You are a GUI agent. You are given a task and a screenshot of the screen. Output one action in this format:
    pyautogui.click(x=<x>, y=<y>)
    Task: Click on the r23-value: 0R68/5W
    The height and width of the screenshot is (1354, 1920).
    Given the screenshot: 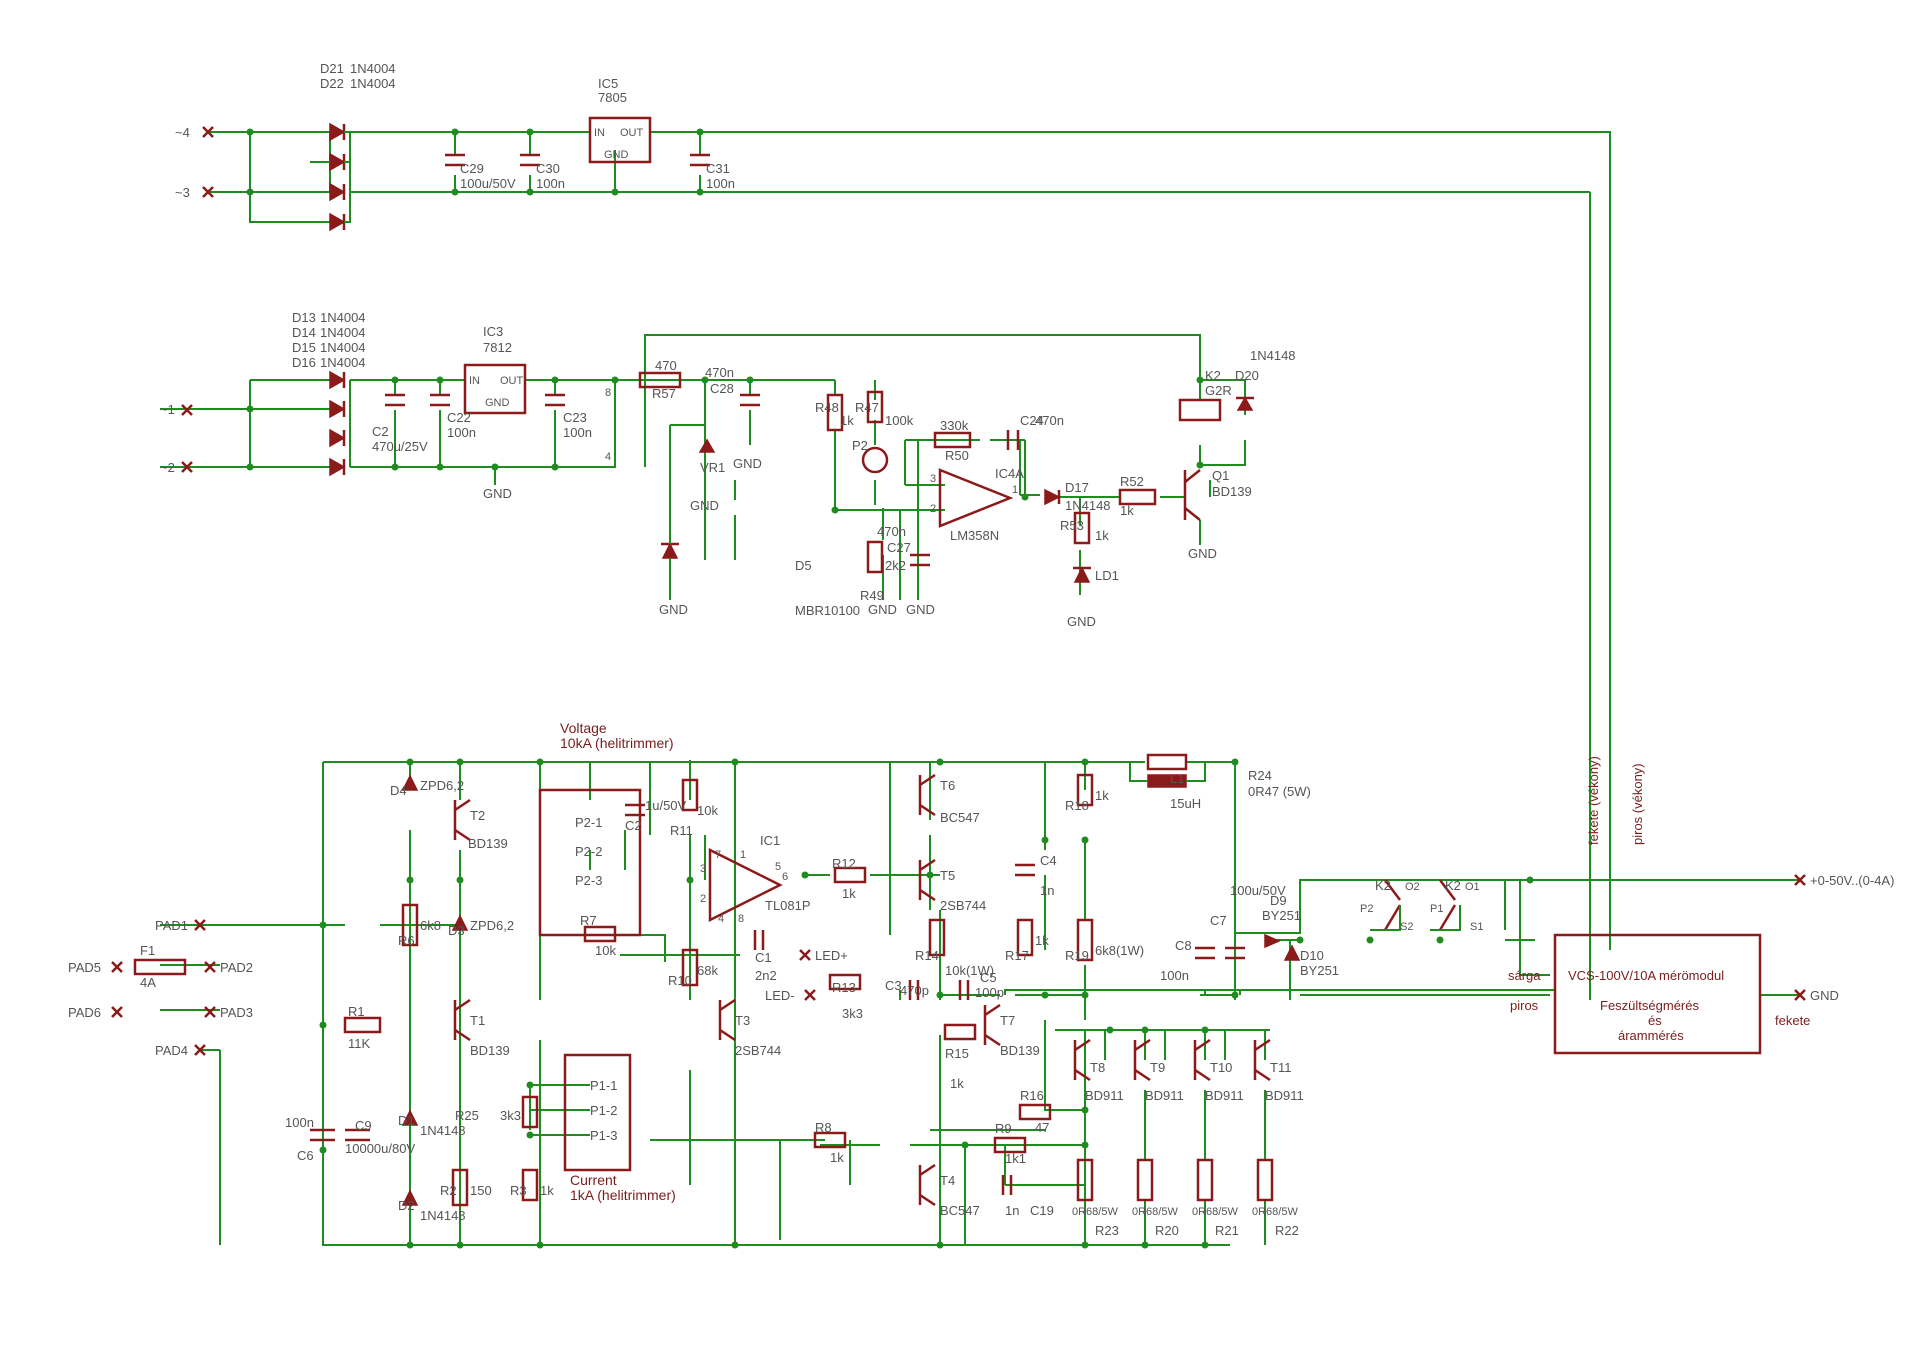 What is the action you would take?
    pyautogui.click(x=1095, y=1212)
    